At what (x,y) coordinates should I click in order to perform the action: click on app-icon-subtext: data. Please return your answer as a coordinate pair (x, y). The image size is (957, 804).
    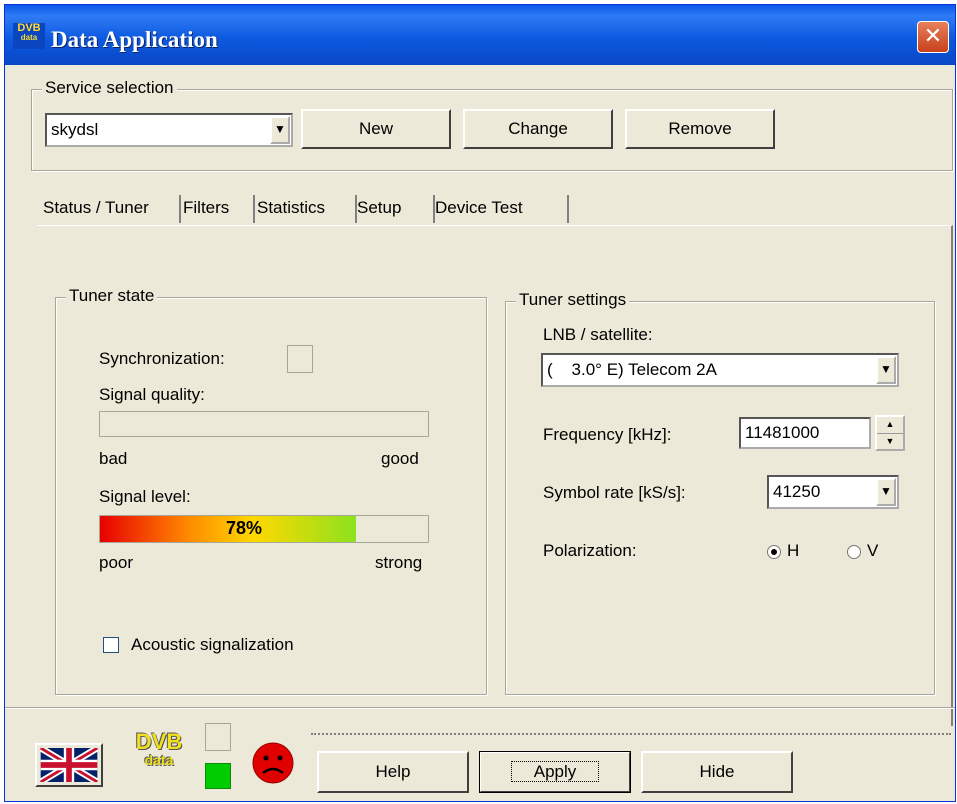
    Looking at the image, I should click on (29, 37).